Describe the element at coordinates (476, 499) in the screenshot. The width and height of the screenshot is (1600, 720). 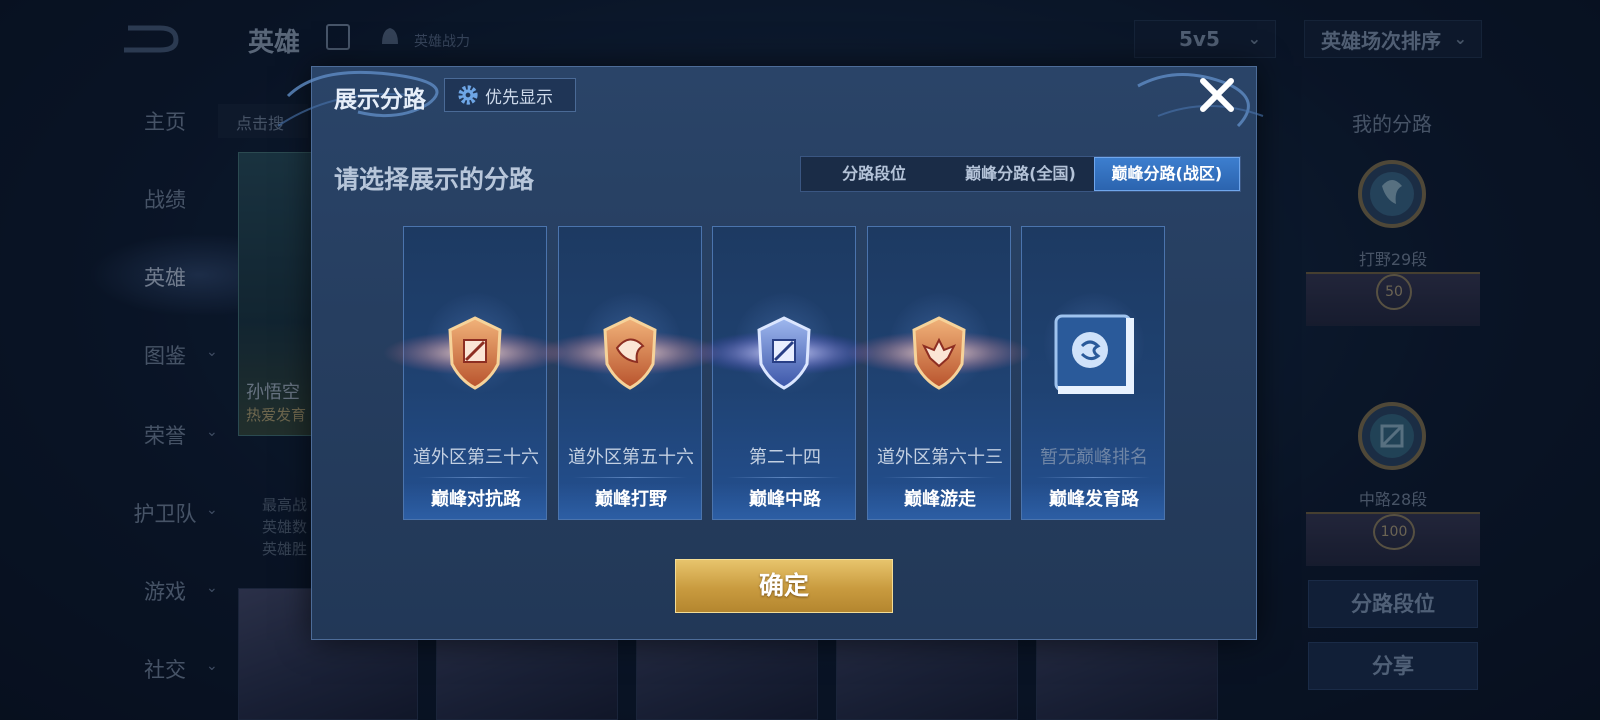
I see `card-role-text: 巅峰对抗路` at that location.